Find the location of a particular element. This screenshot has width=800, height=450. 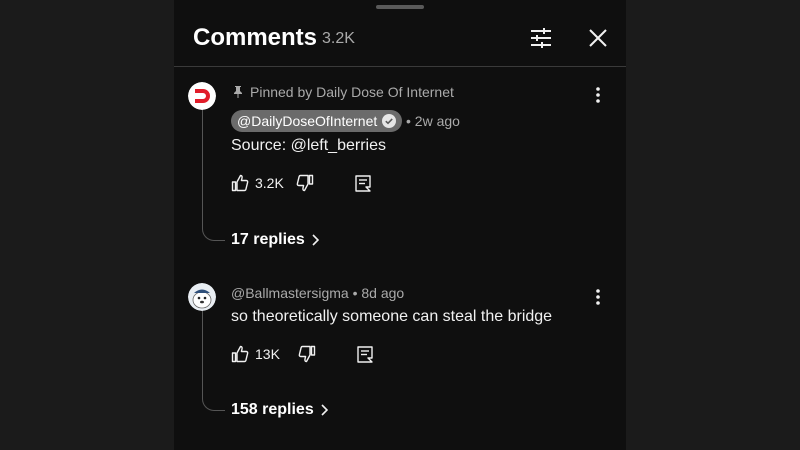

sliders-icon is located at coordinates (541, 38).